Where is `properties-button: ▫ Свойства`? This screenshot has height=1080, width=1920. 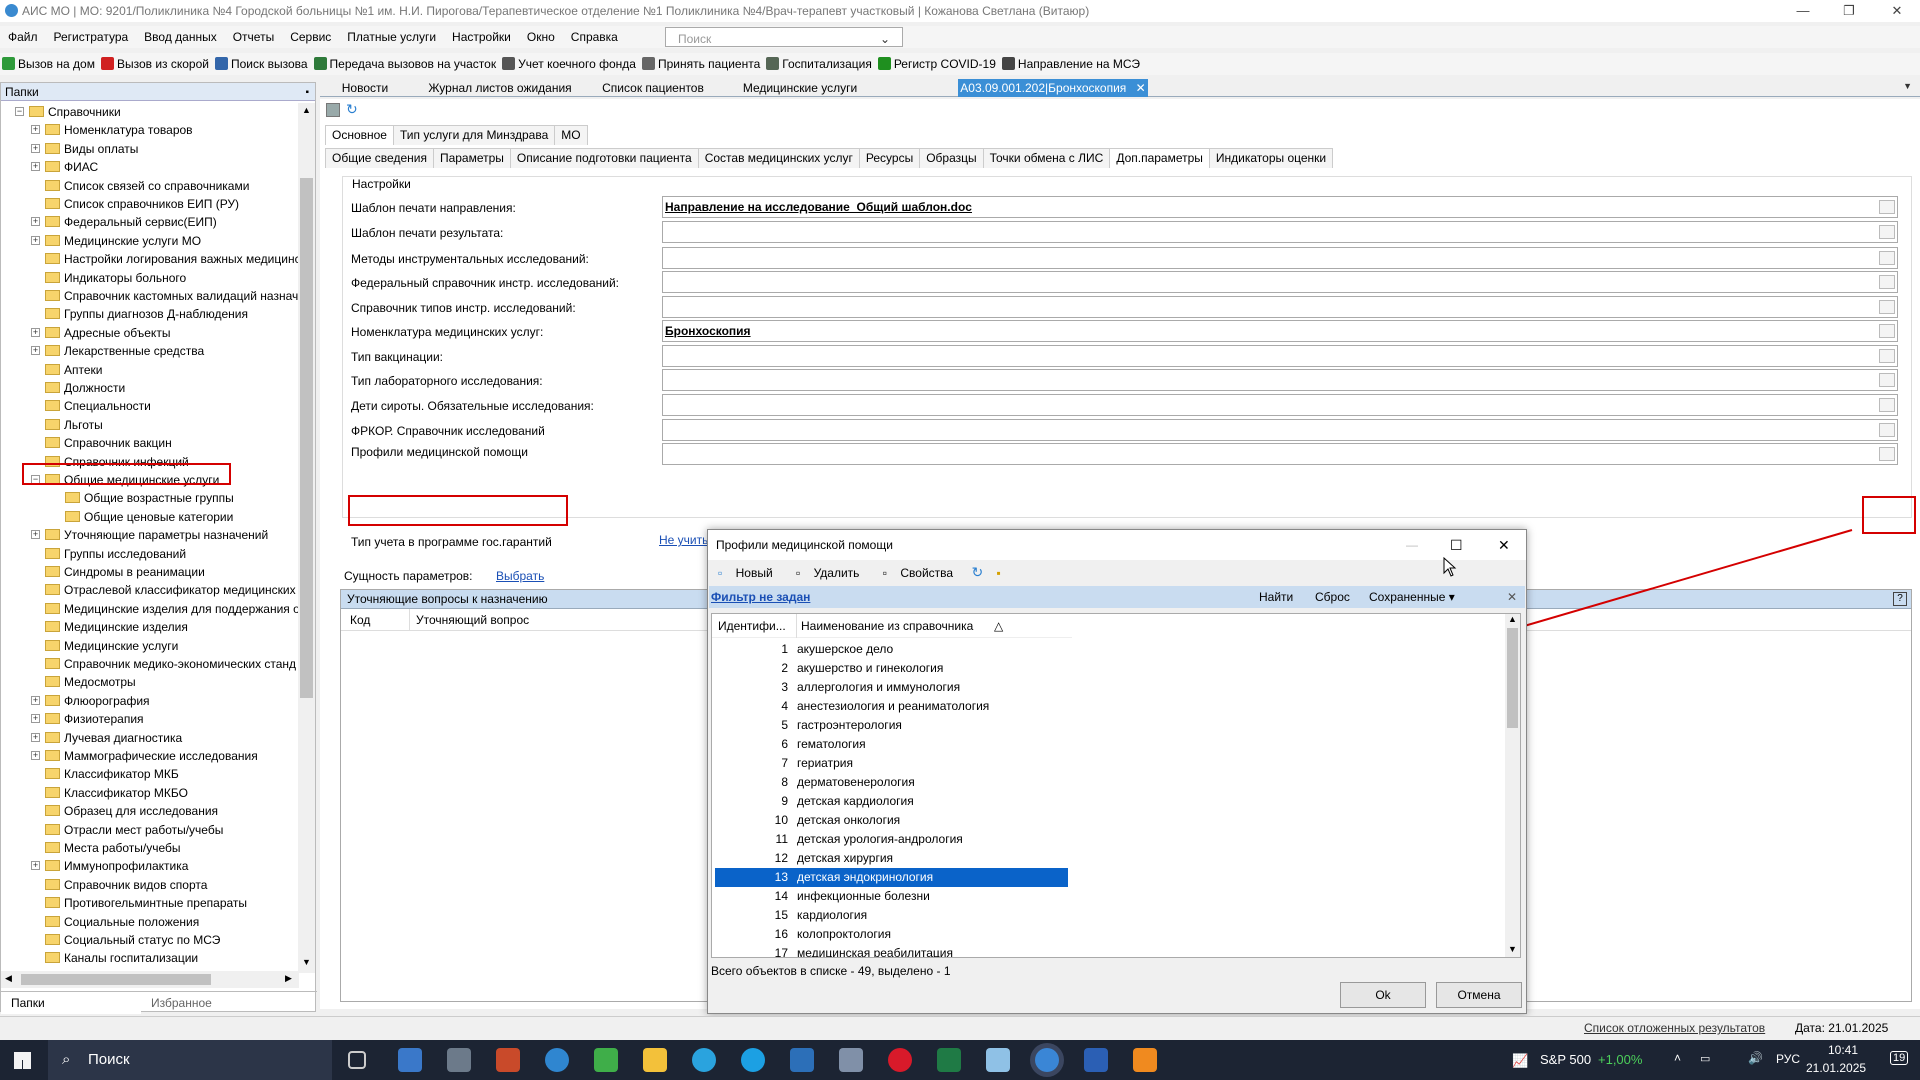 properties-button: ▫ Свойства is located at coordinates (918, 573).